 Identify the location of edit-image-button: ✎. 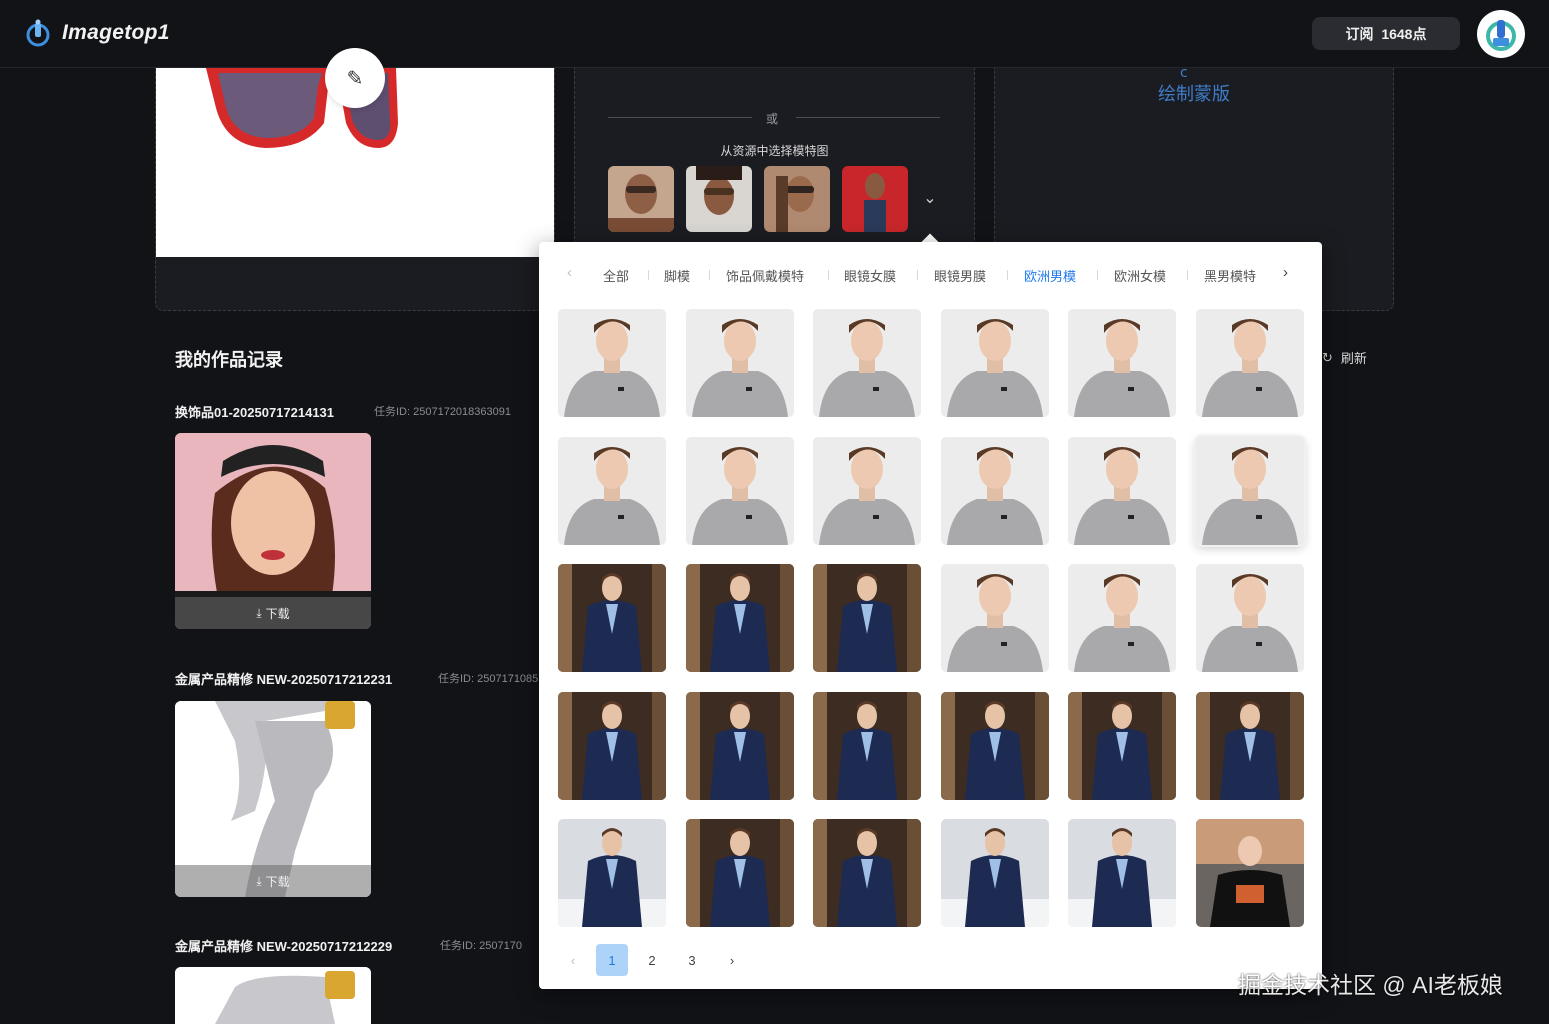
(355, 78).